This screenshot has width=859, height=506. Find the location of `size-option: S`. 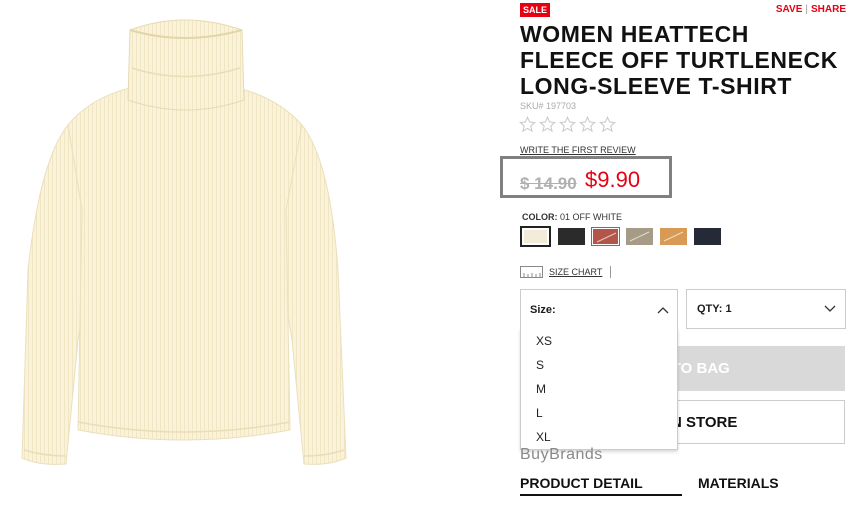

size-option: S is located at coordinates (540, 365).